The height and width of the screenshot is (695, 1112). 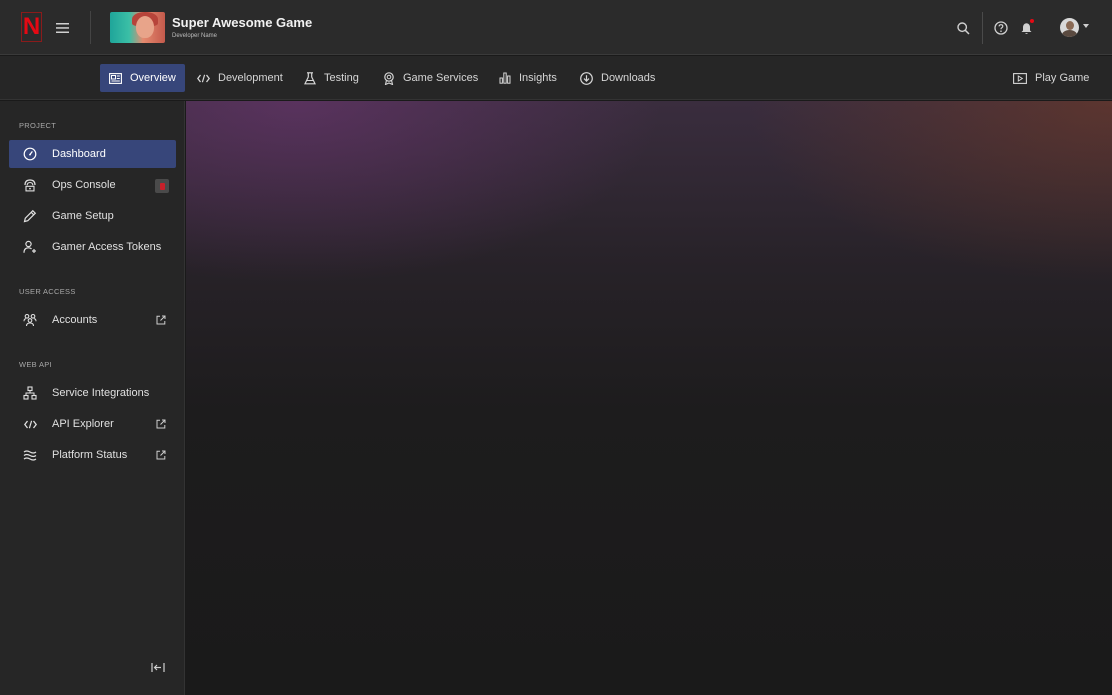 What do you see at coordinates (162, 186) in the screenshot?
I see `ops-console-status-badge` at bounding box center [162, 186].